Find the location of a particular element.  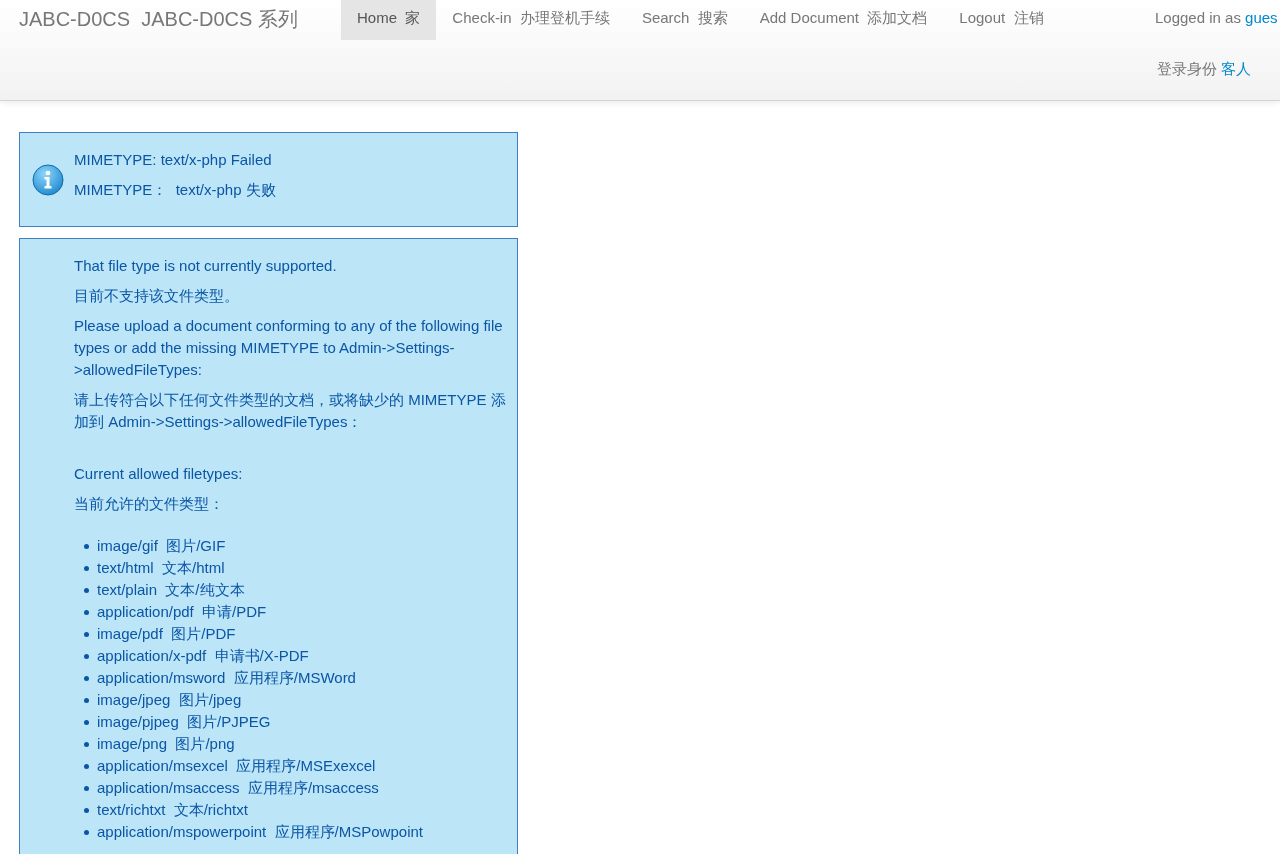

message-text: image/pdf 图片/PDF is located at coordinates (166, 634).